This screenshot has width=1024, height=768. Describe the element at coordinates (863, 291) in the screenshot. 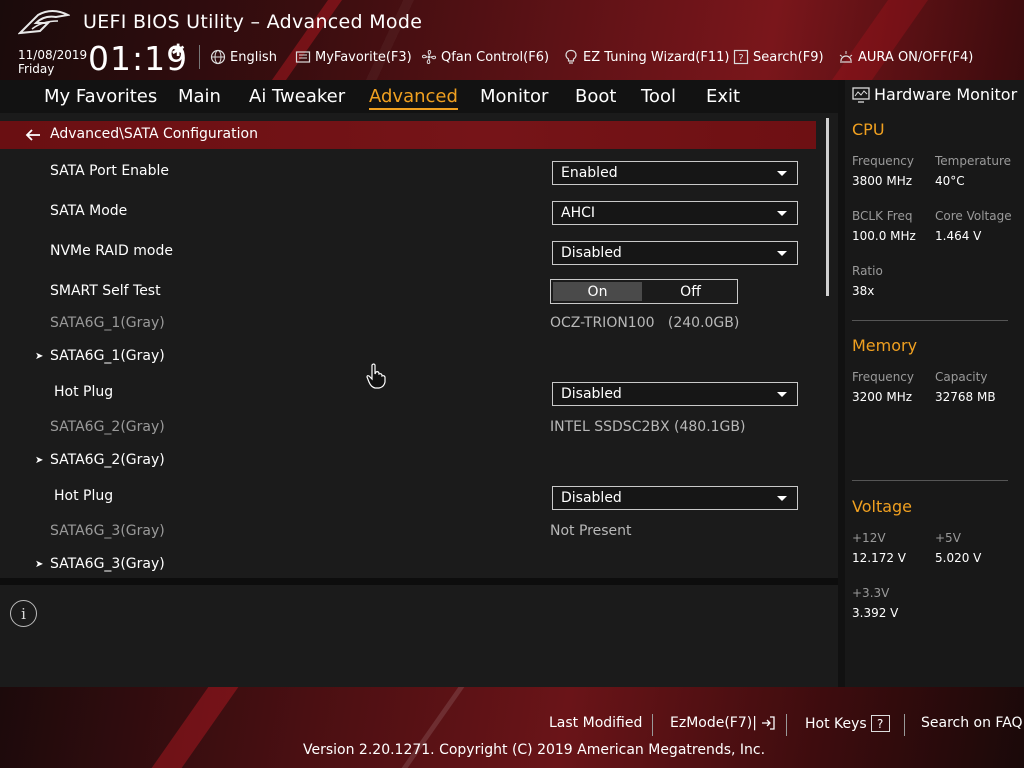

I see `ratio-value: 38x` at that location.